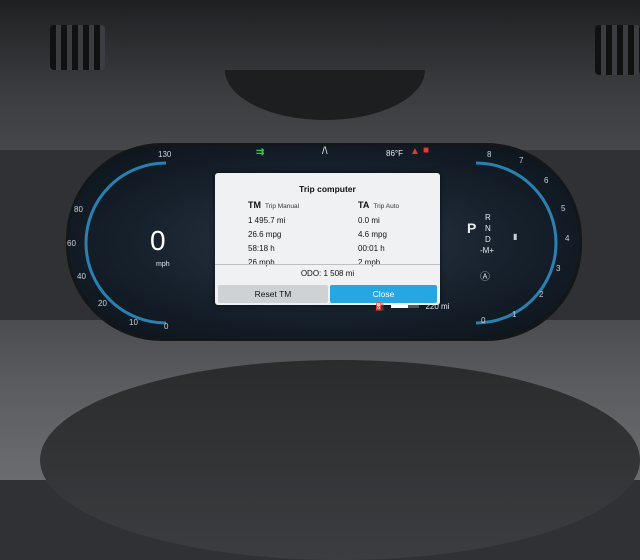 This screenshot has width=640, height=560. I want to click on air-vent-left, so click(77, 47).